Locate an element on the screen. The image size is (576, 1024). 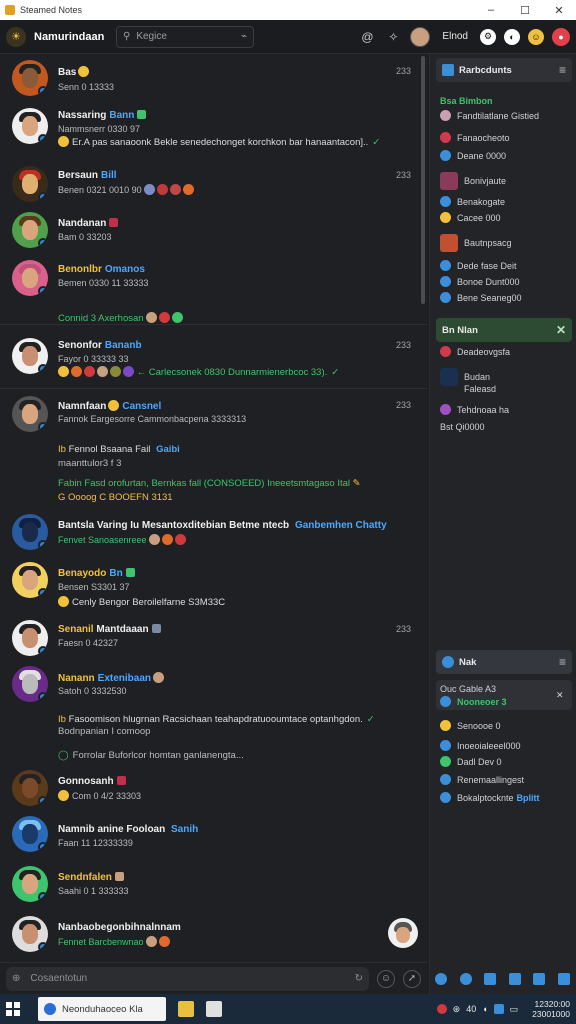
list-item: Bonoe Dunt000 is located at coordinates (506, 281).